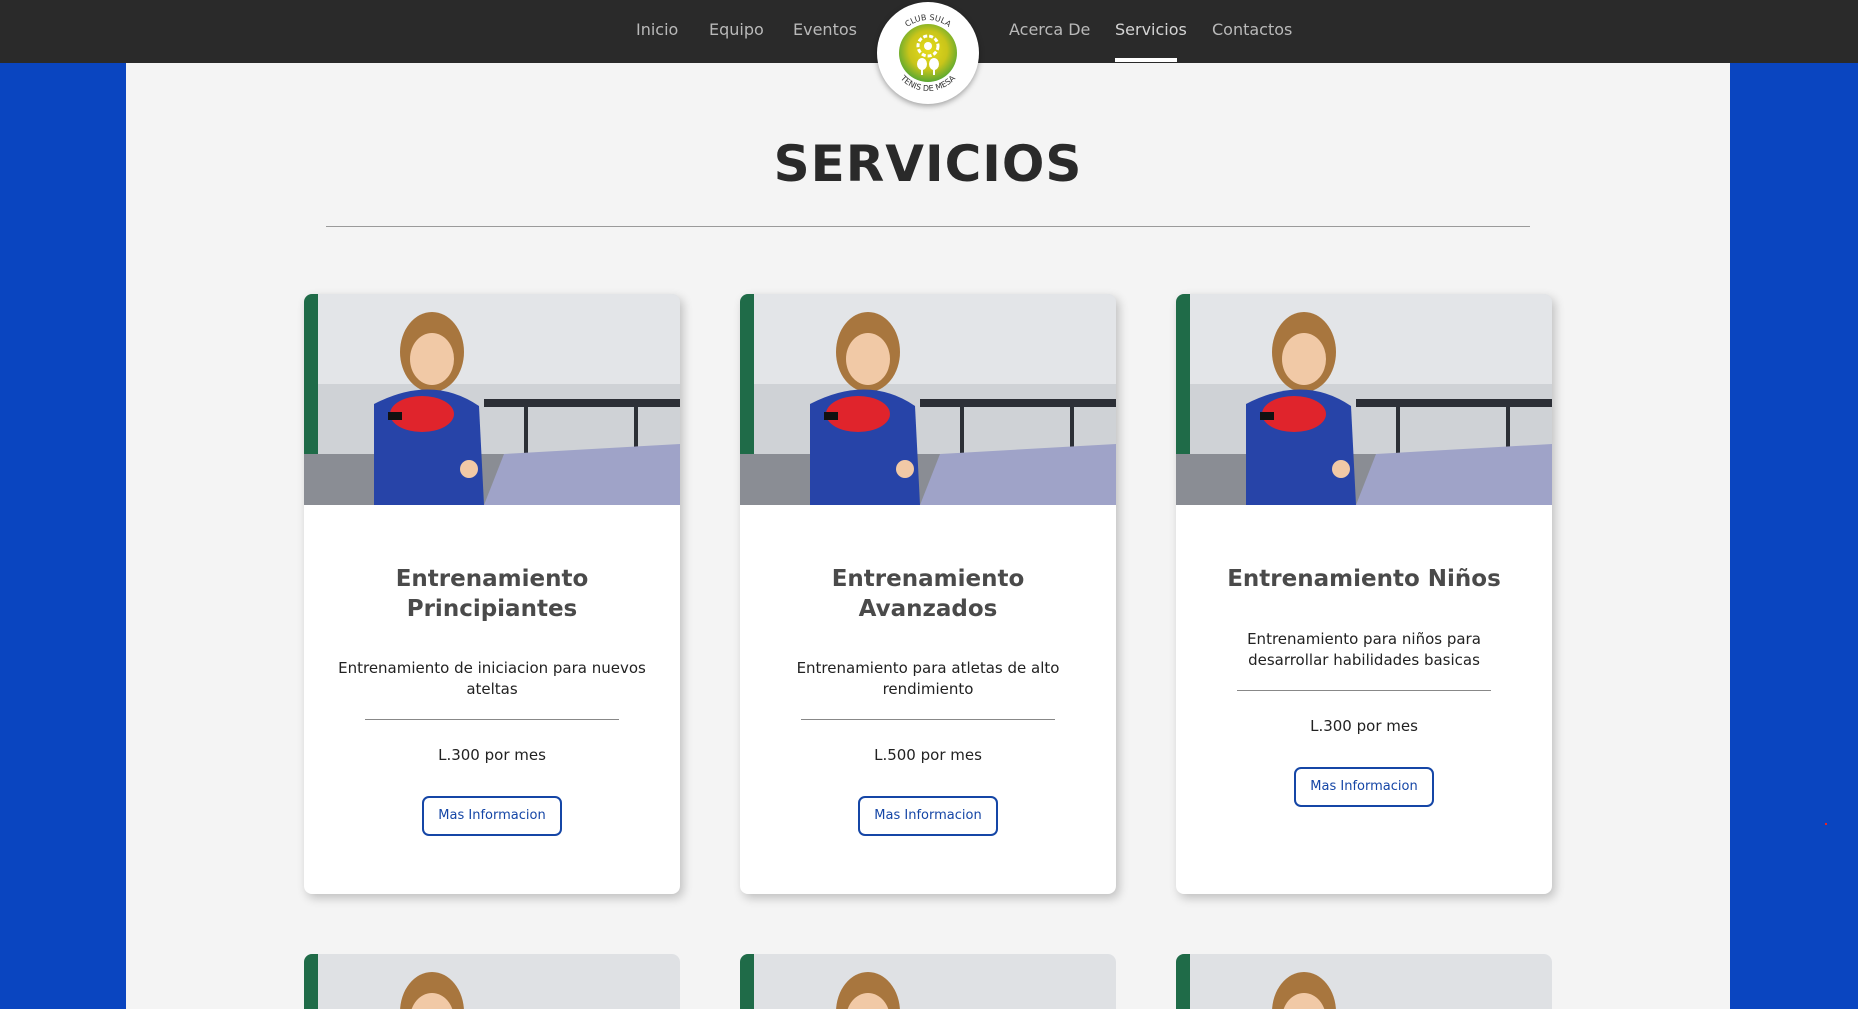 Image resolution: width=1858 pixels, height=1009 pixels. I want to click on club-logo: CLUB SULA TENIS DE MESA, so click(928, 53).